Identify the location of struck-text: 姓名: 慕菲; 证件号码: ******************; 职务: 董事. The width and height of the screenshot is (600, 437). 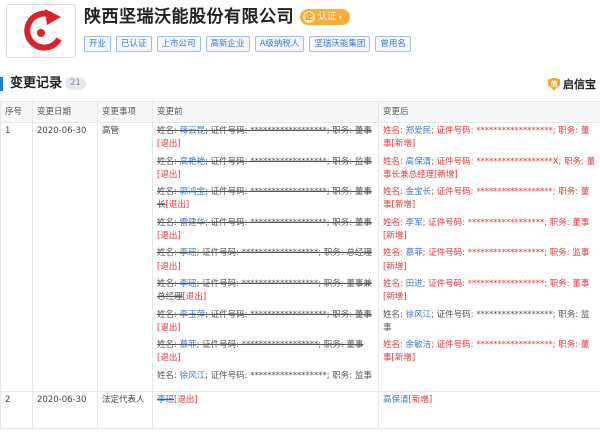
(260, 345).